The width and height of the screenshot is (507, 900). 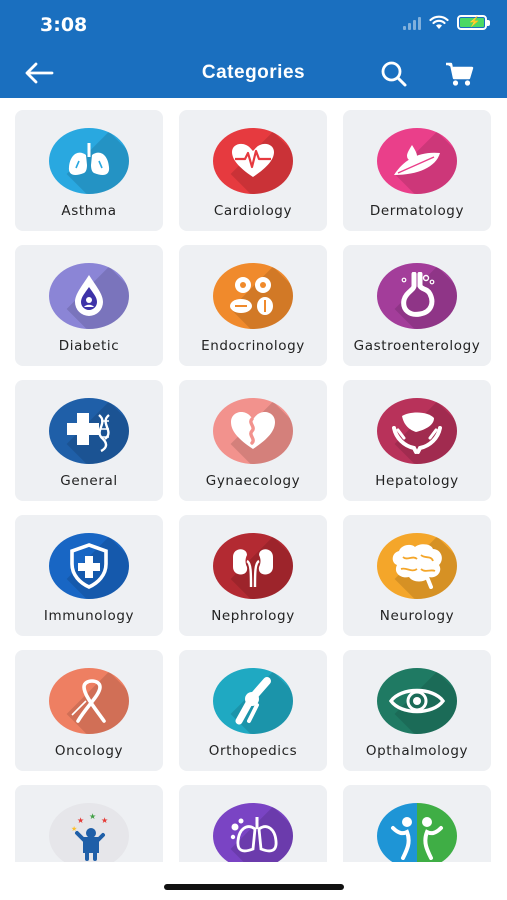 What do you see at coordinates (89, 346) in the screenshot?
I see `category-label: Diabetic` at bounding box center [89, 346].